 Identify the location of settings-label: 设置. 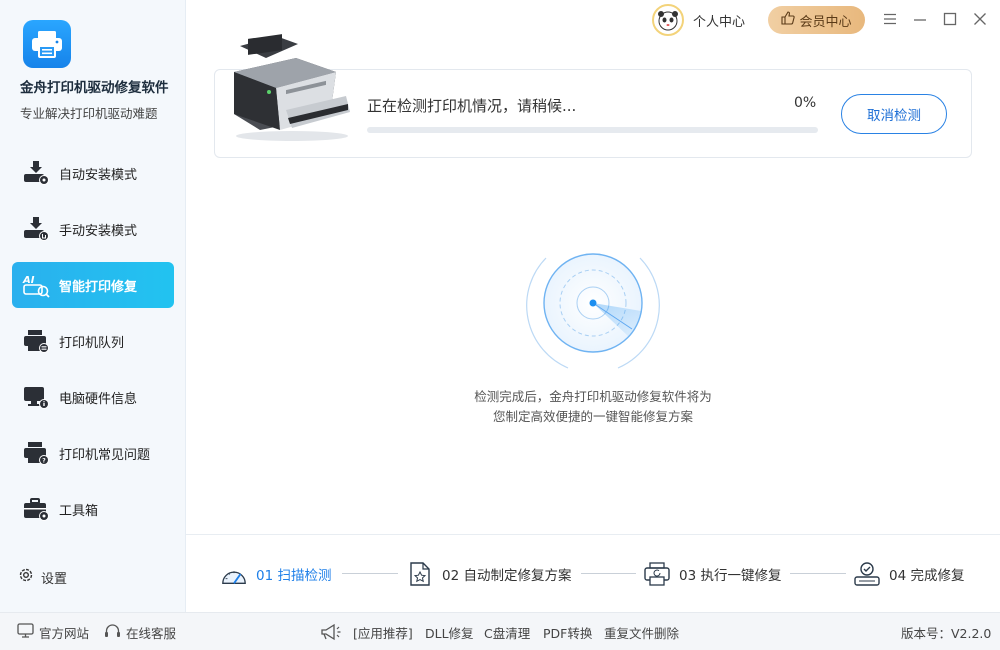
(54, 579).